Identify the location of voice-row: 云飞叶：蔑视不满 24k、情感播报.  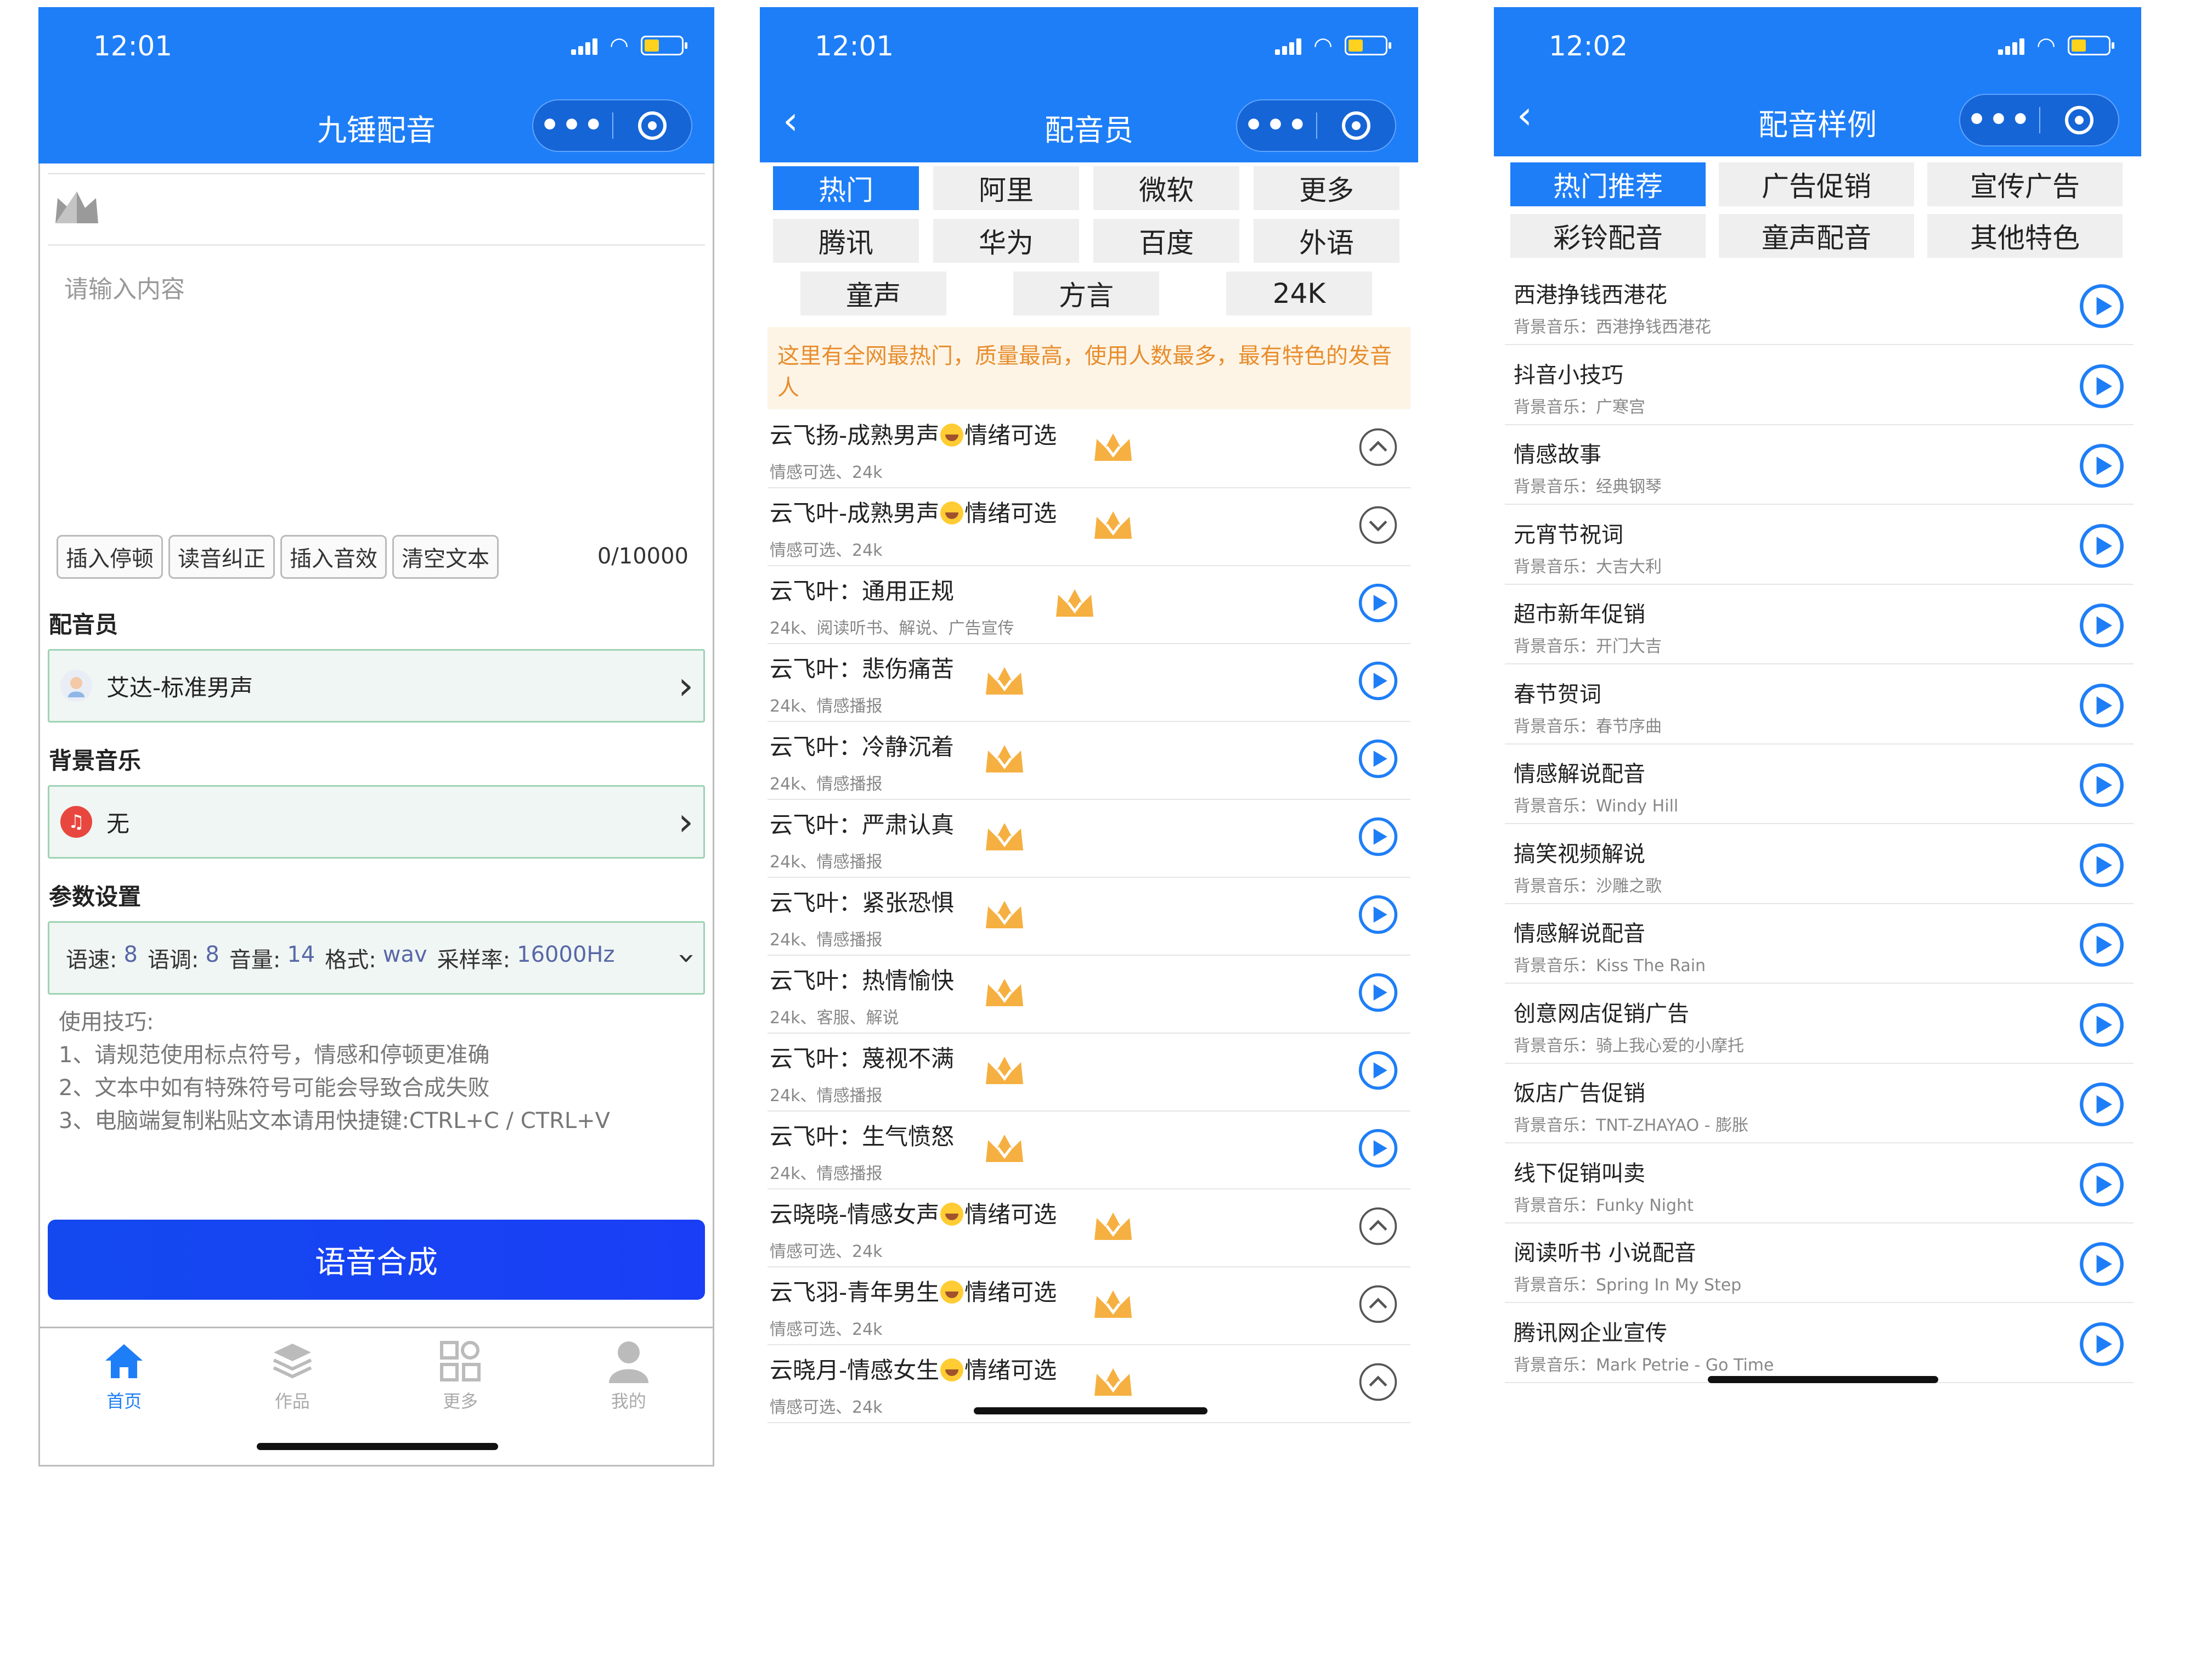
(1089, 1073).